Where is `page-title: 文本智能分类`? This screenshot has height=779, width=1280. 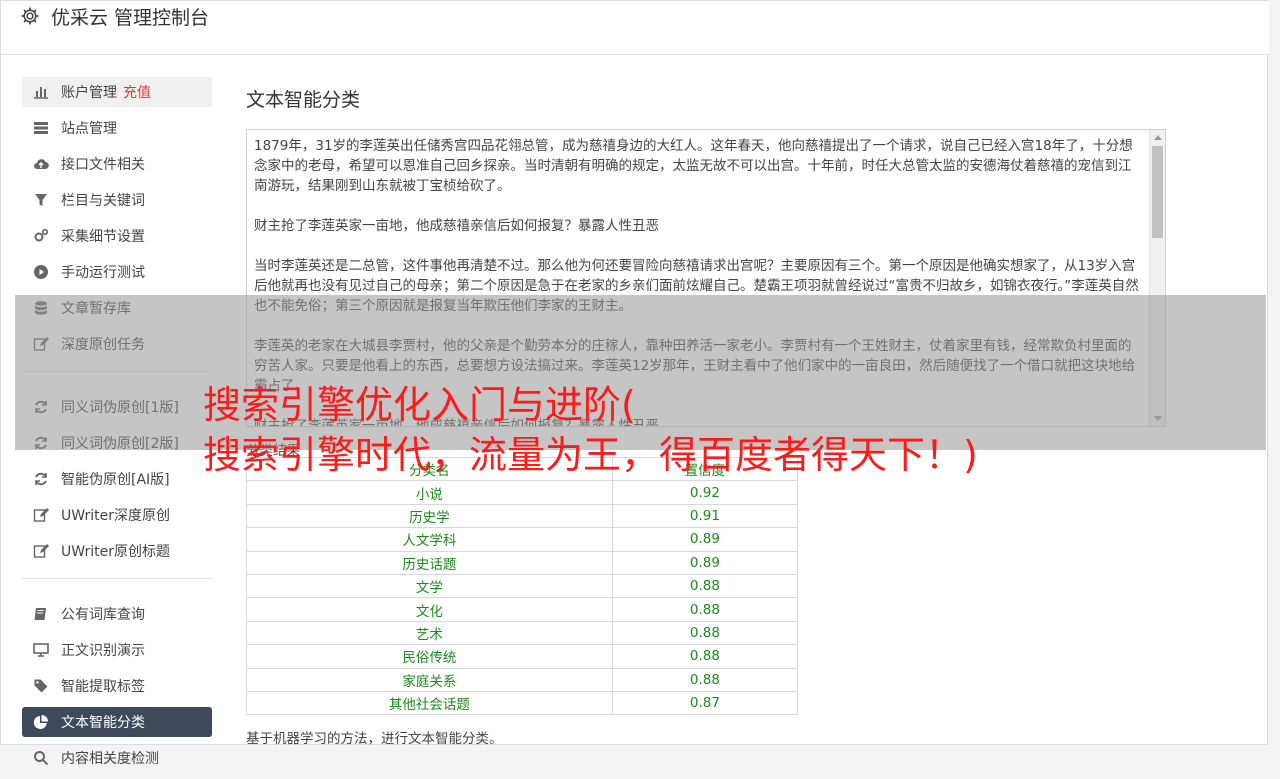 page-title: 文本智能分类 is located at coordinates (303, 100).